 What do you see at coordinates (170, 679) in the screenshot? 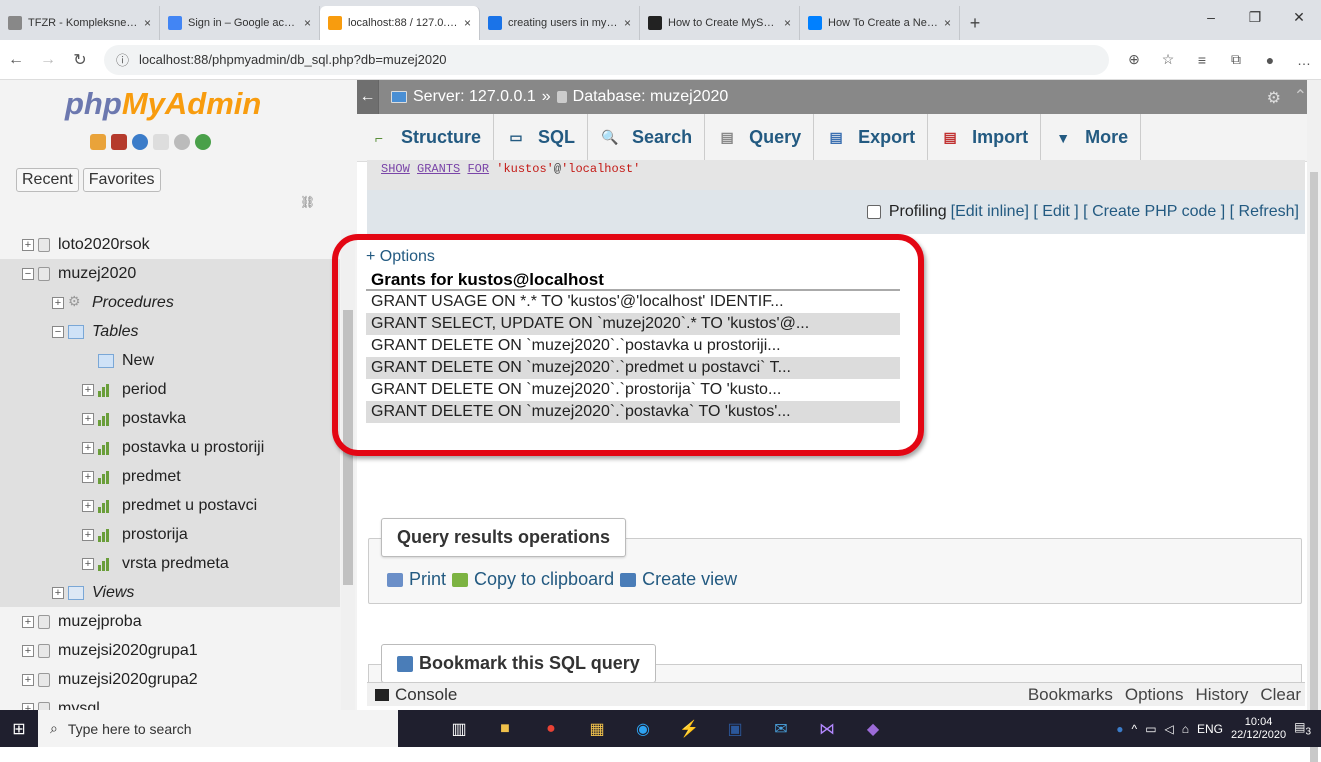
I see `tree-item: + muzejsi2020grupa2` at bounding box center [170, 679].